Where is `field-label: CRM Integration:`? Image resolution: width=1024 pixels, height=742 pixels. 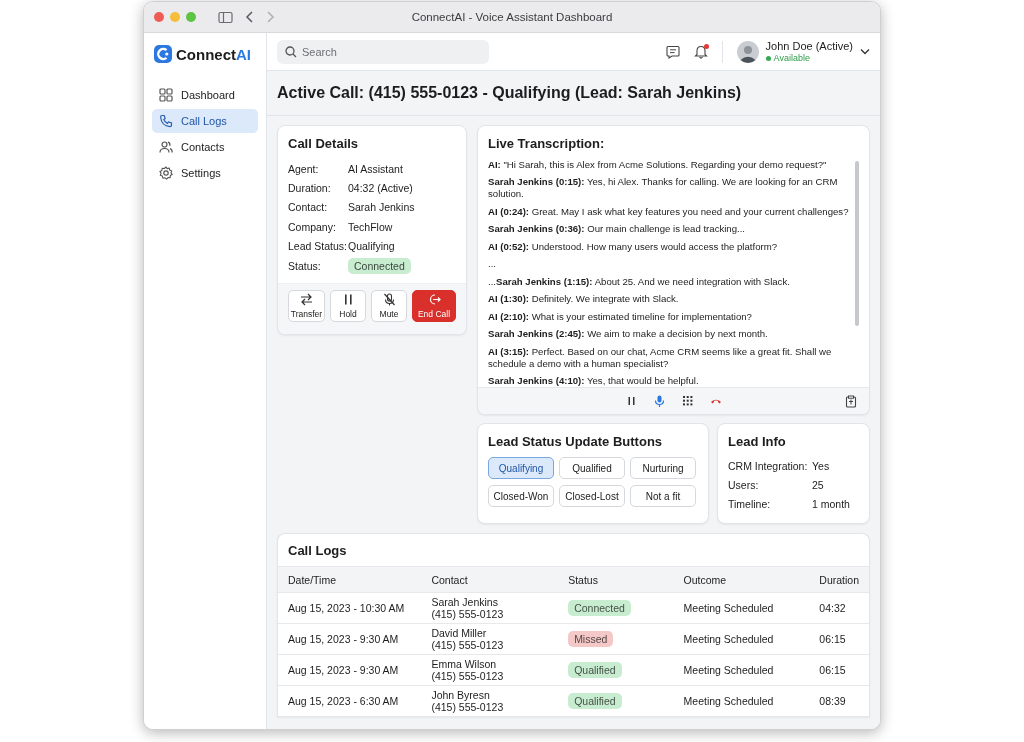
field-label: CRM Integration: is located at coordinates (768, 465).